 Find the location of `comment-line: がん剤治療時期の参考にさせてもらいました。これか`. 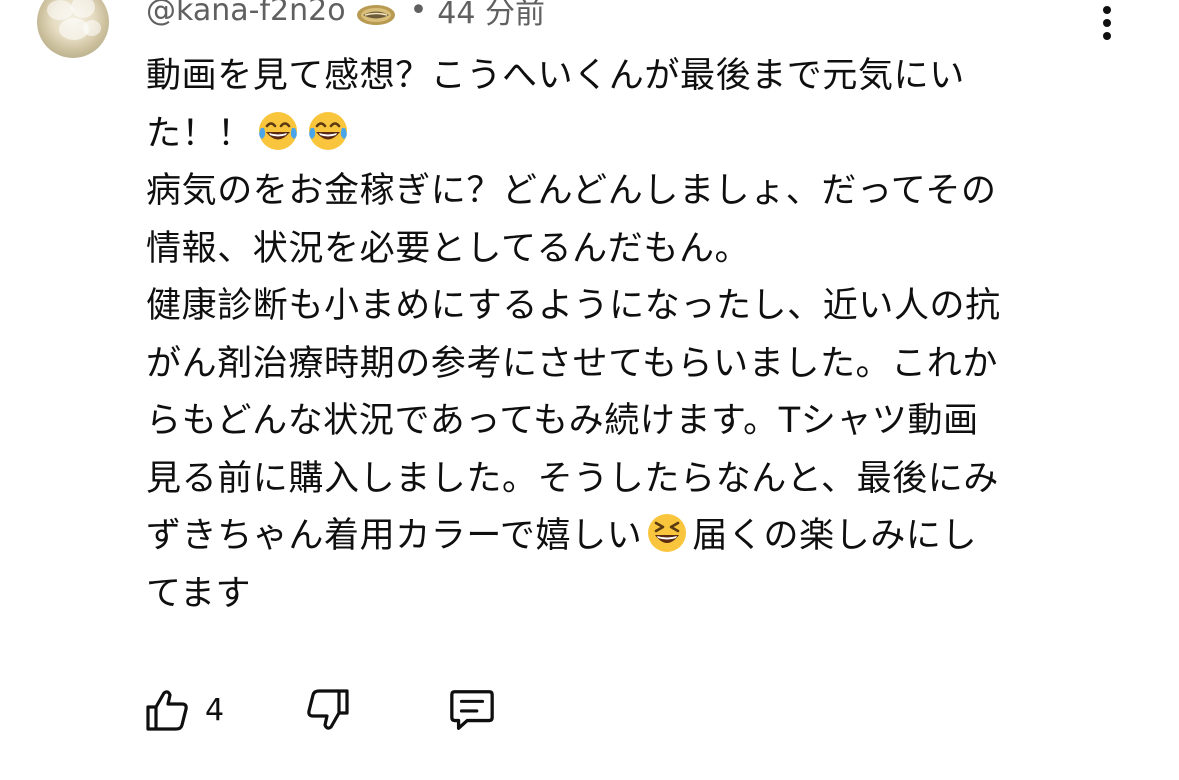

comment-line: がん剤治療時期の参考にさせてもらいました。これか is located at coordinates (572, 363).